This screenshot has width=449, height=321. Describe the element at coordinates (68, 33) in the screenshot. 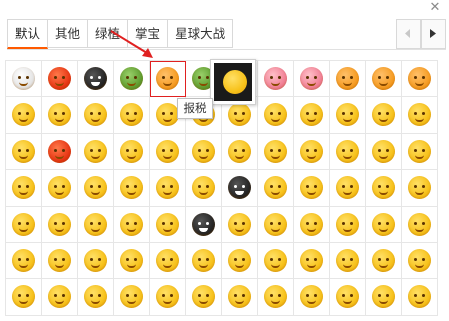

I see `tab-1: 其他` at that location.